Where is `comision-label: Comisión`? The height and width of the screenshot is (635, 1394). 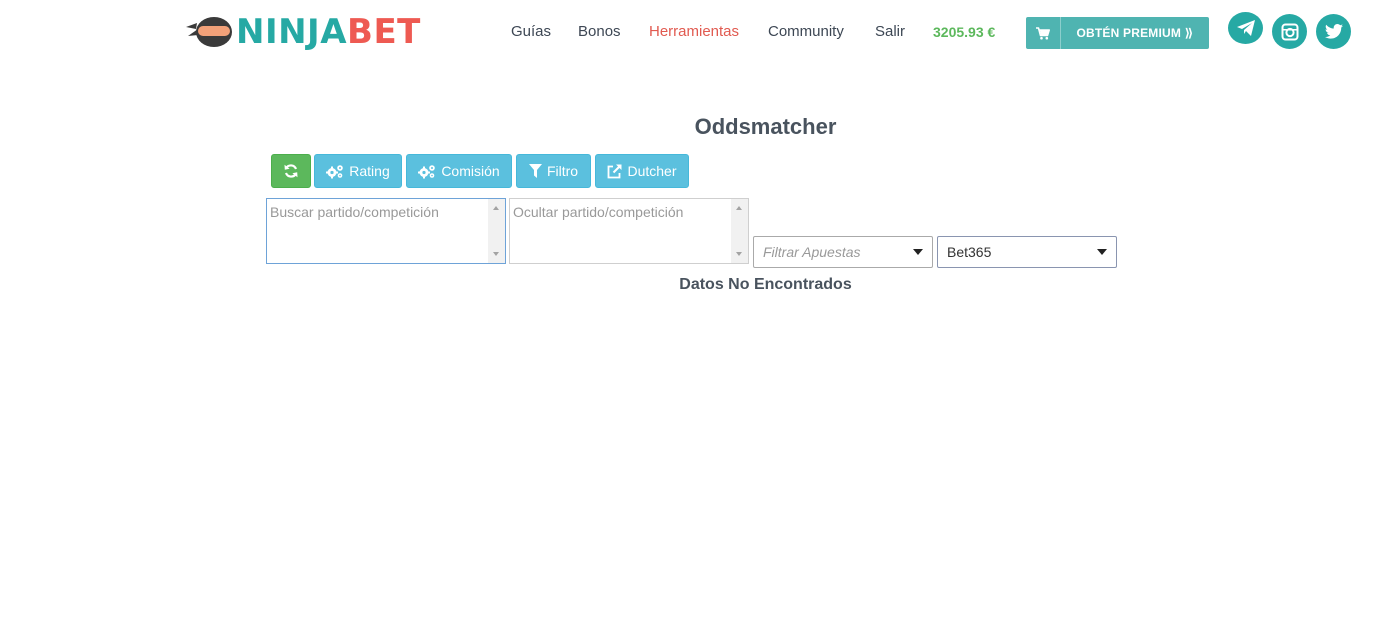 comision-label: Comisión is located at coordinates (470, 171).